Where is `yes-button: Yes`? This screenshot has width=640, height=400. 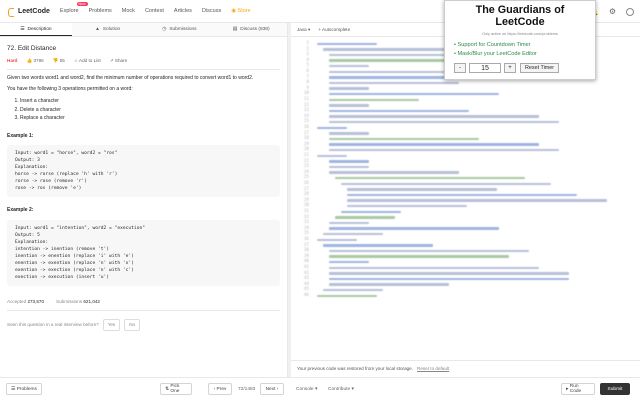 yes-button: Yes is located at coordinates (111, 325).